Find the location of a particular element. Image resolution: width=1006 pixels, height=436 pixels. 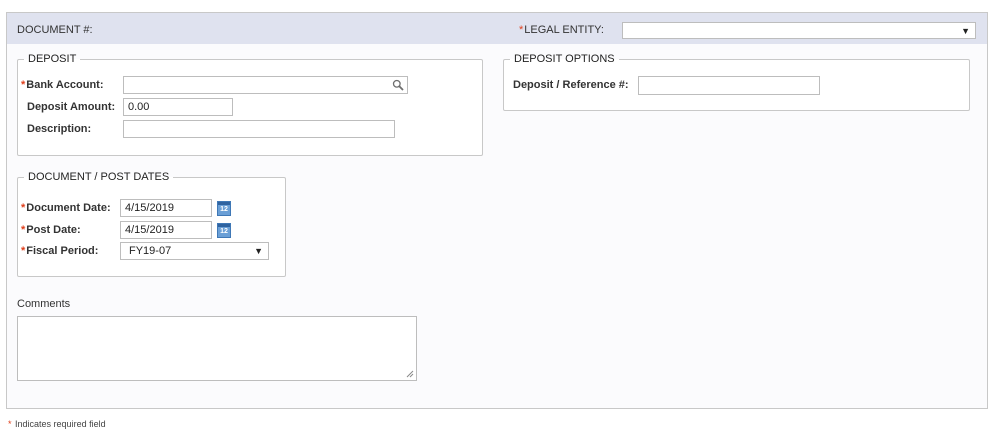

legal-entity-label-wrap: *LEGAL ENTITY: is located at coordinates (561, 30).